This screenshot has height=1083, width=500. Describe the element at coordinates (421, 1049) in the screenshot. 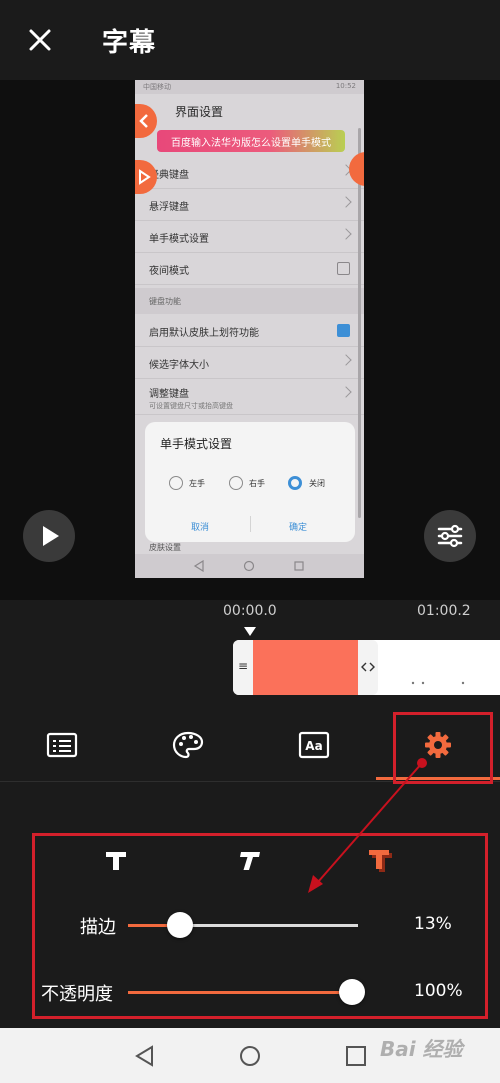

I see `watermark: Bai 经验` at that location.